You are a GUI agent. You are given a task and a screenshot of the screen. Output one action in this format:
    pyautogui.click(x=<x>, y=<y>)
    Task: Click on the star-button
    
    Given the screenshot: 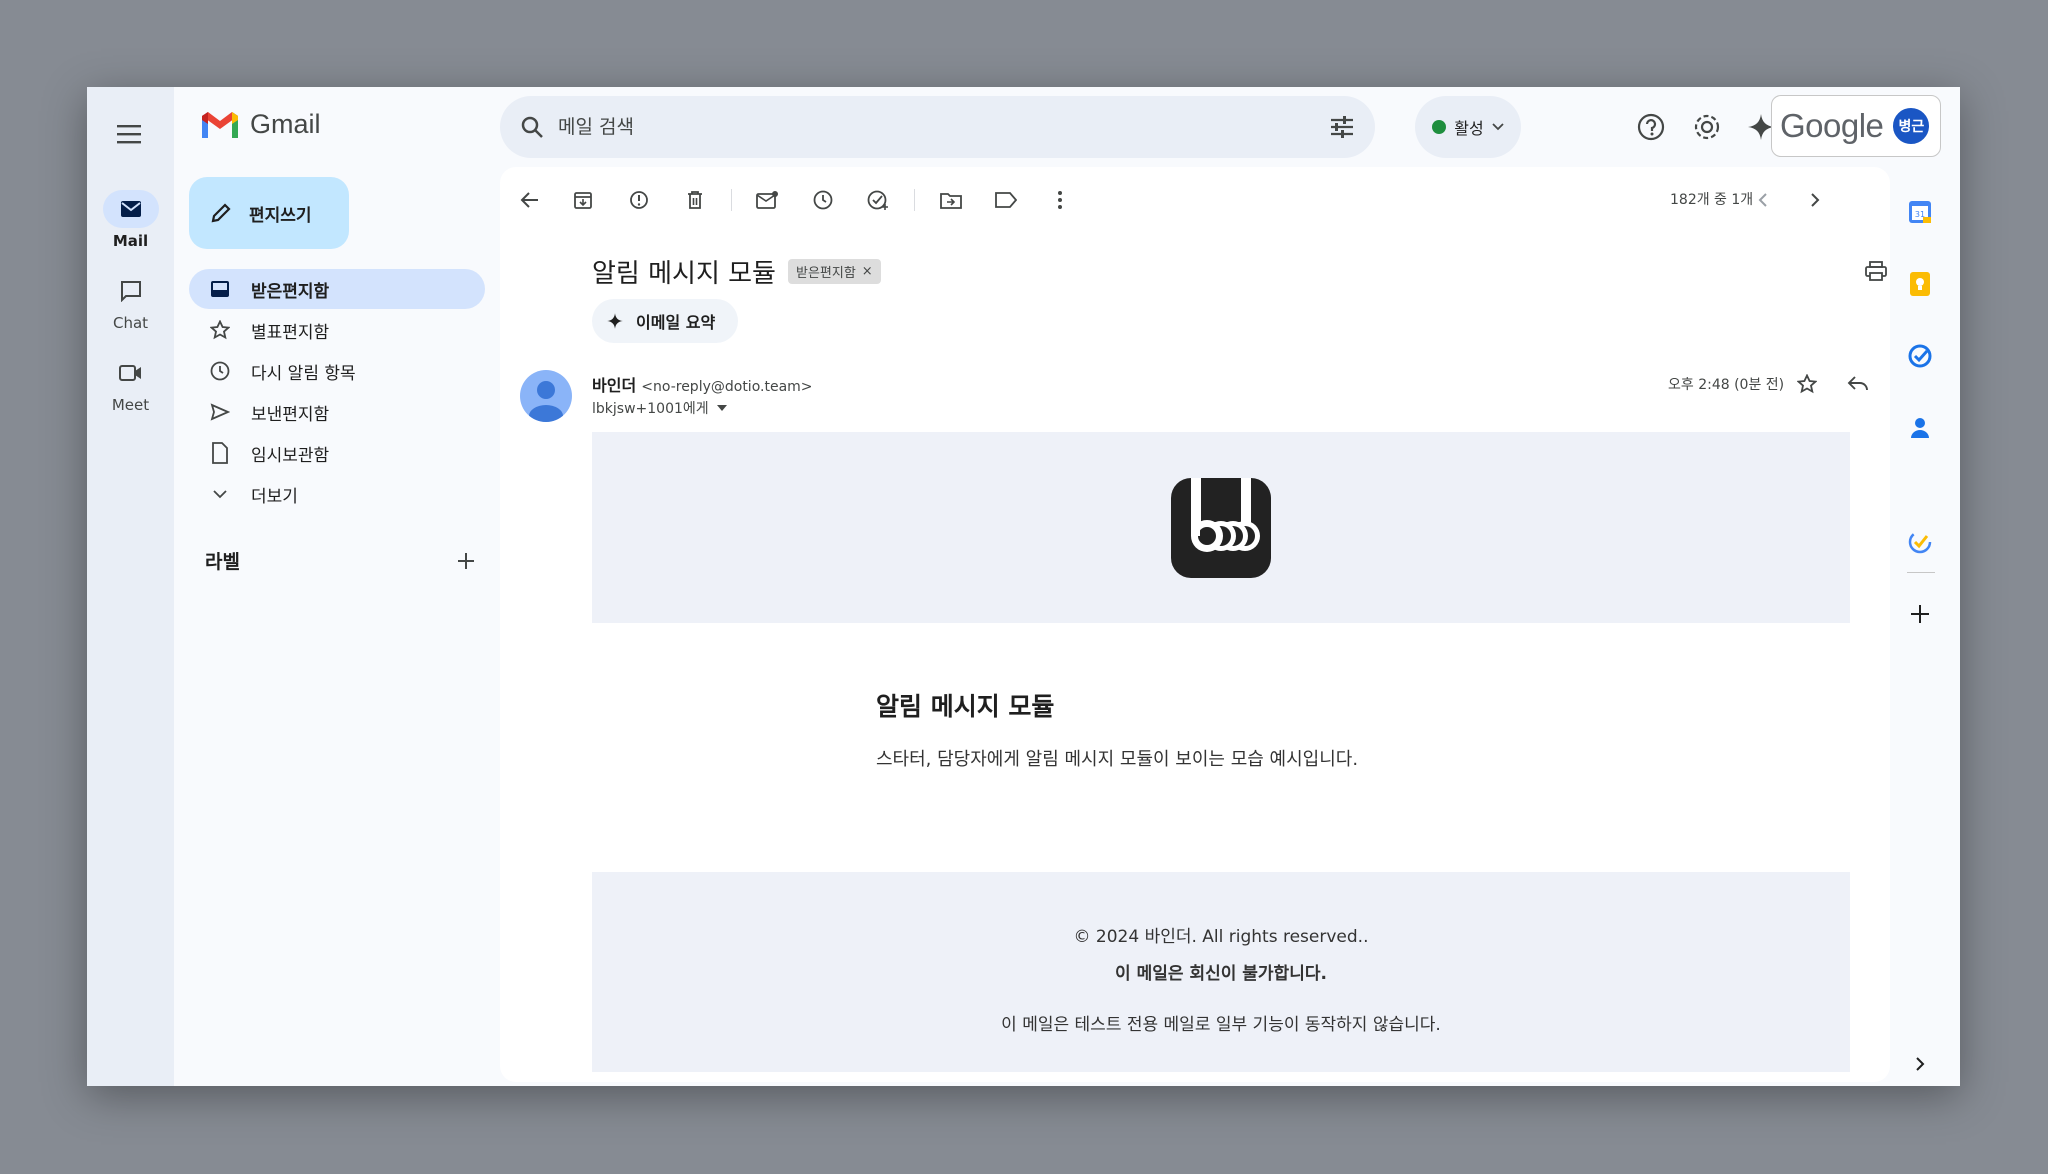 What is the action you would take?
    pyautogui.click(x=1807, y=384)
    